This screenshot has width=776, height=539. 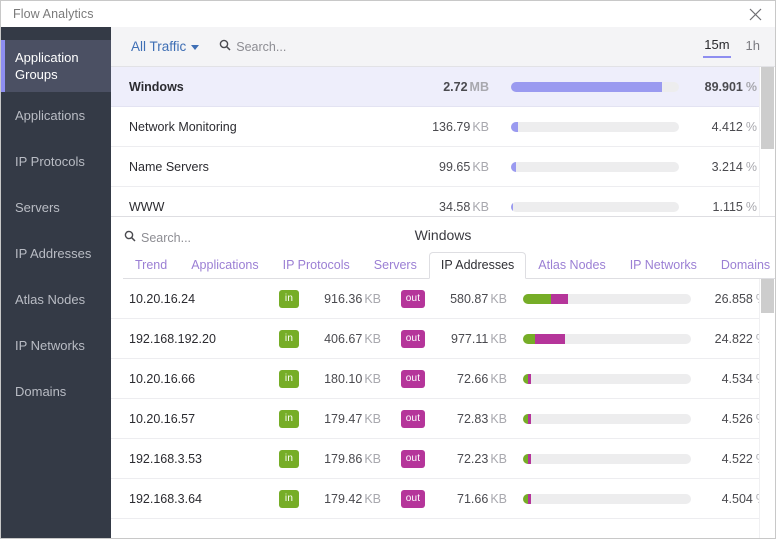 I want to click on outbound-value: 72.23 KB, so click(x=468, y=459).